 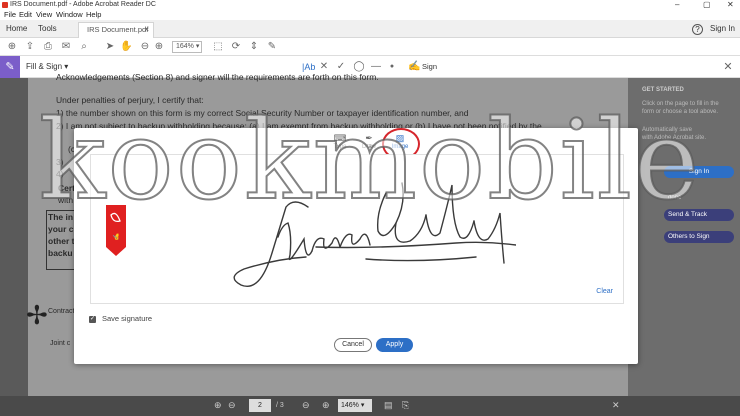 I want to click on zoom-value: 164%, so click(x=185, y=46).